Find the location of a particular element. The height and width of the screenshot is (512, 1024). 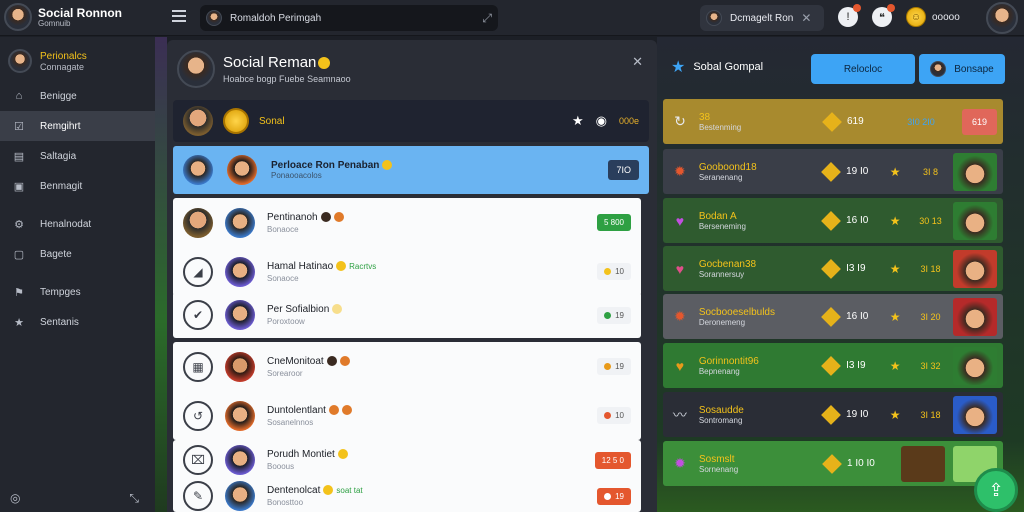

sidebar-item-1: ☑ Remgihrt is located at coordinates (77, 126).